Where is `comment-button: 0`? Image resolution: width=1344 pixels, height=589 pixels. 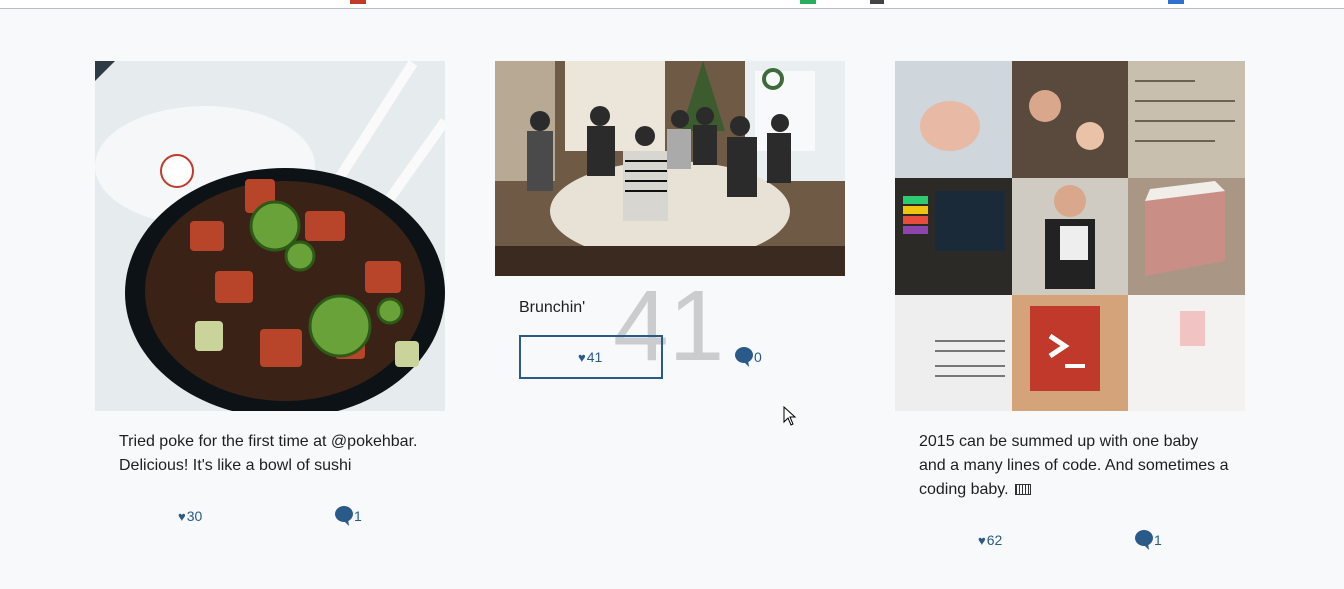
comment-button: 0 is located at coordinates (748, 357).